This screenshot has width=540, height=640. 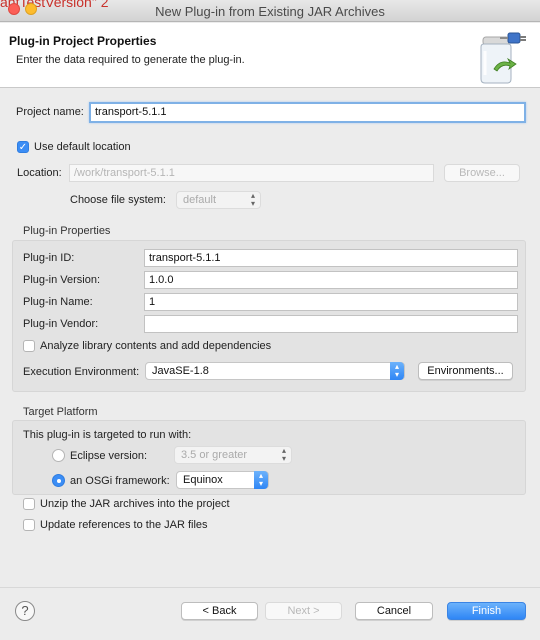 What do you see at coordinates (49, 258) in the screenshot?
I see `plugin-id-label: Plug-in ID:` at bounding box center [49, 258].